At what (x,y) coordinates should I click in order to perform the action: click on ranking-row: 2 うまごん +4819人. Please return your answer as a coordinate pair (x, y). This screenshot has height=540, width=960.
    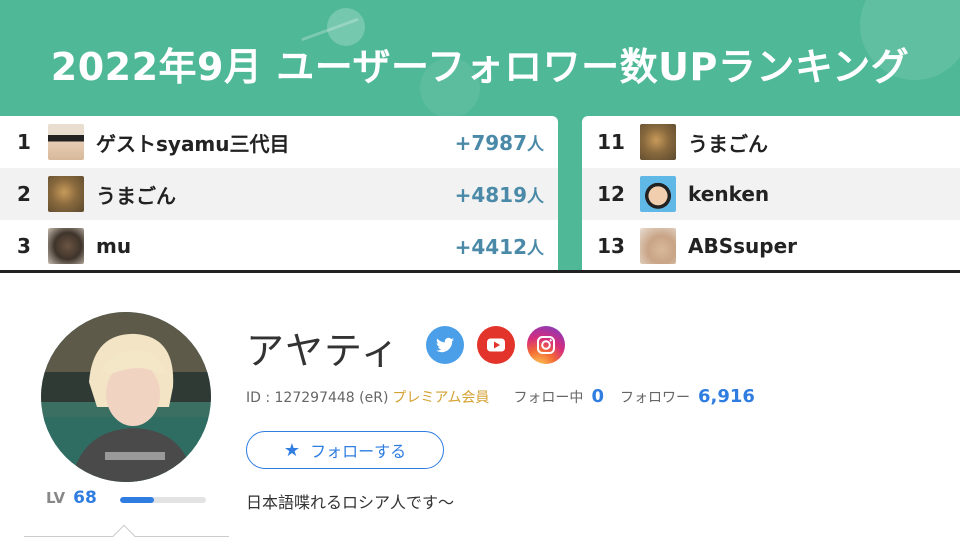
    Looking at the image, I should click on (279, 194).